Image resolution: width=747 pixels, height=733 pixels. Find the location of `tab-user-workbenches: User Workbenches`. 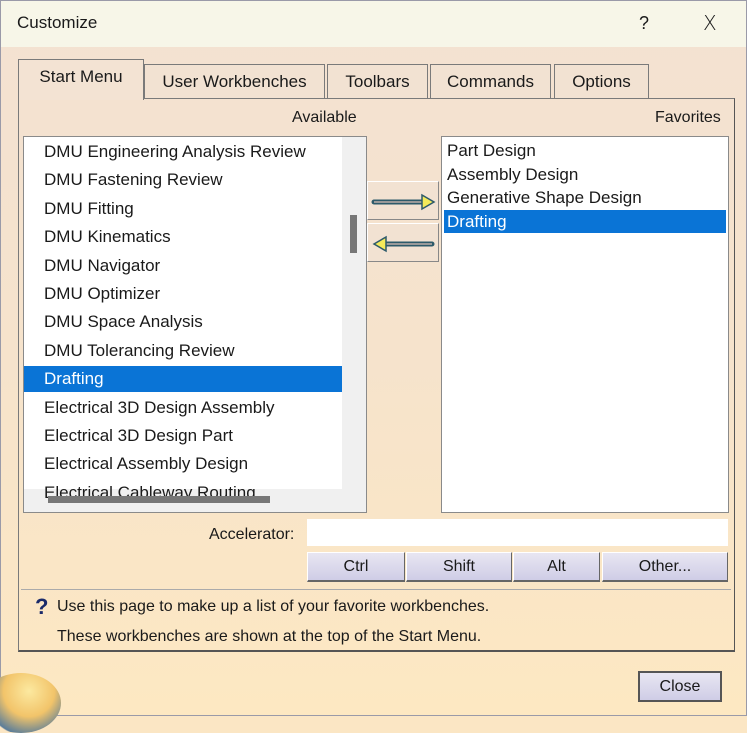

tab-user-workbenches: User Workbenches is located at coordinates (234, 81).